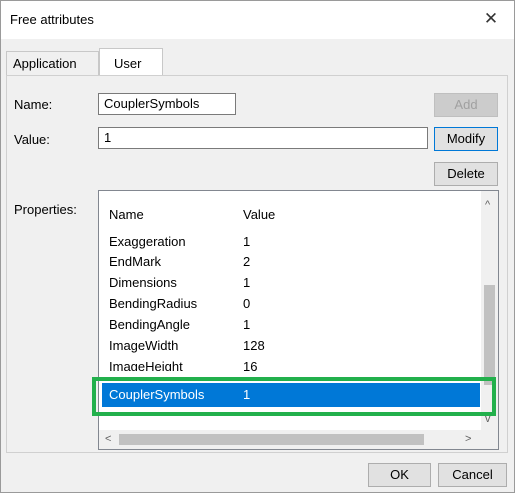 The width and height of the screenshot is (515, 493). I want to click on scrollbar-corner, so click(489, 439).